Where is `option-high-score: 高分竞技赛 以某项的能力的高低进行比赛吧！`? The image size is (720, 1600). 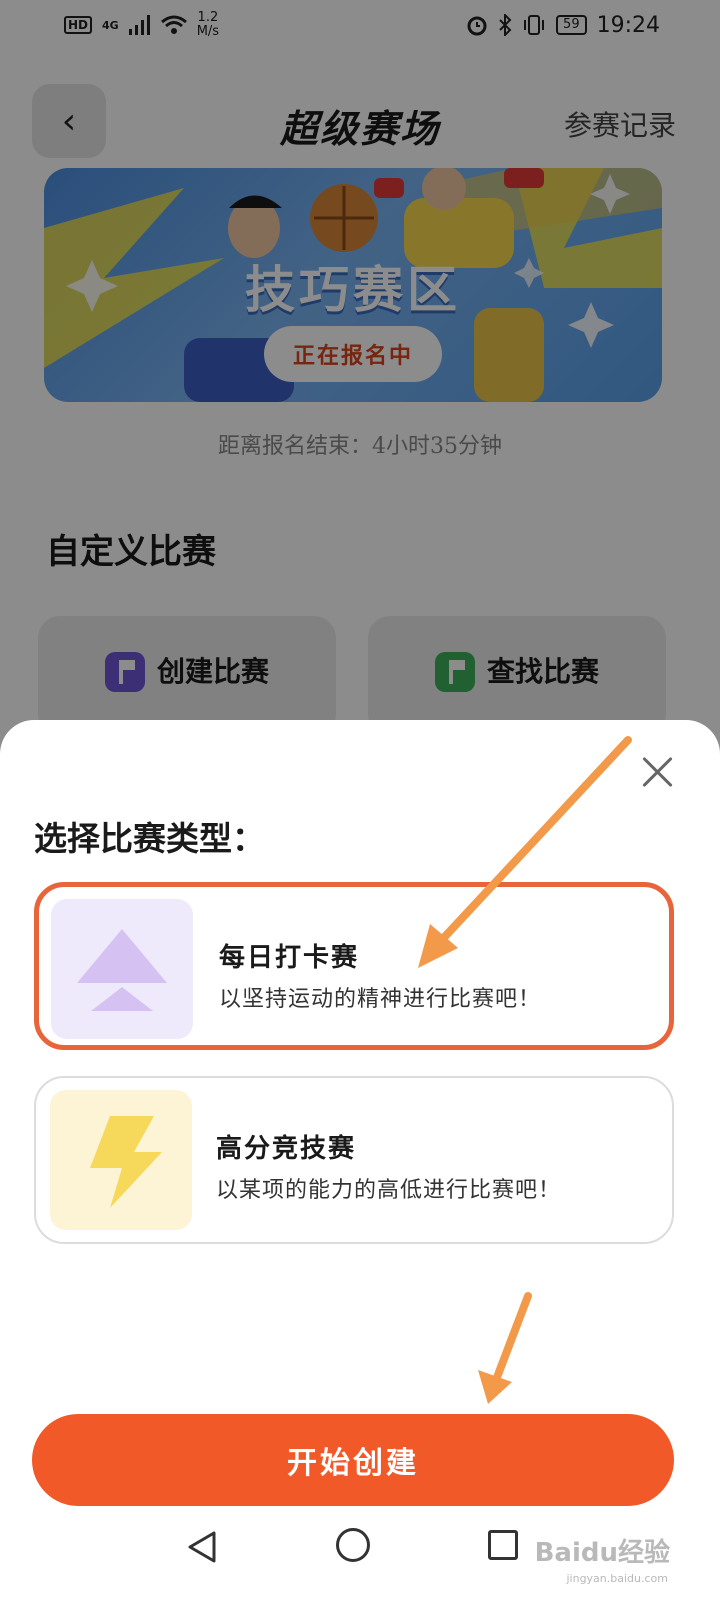
option-high-score: 高分竞技赛 以某项的能力的高低进行比赛吧！ is located at coordinates (354, 1160).